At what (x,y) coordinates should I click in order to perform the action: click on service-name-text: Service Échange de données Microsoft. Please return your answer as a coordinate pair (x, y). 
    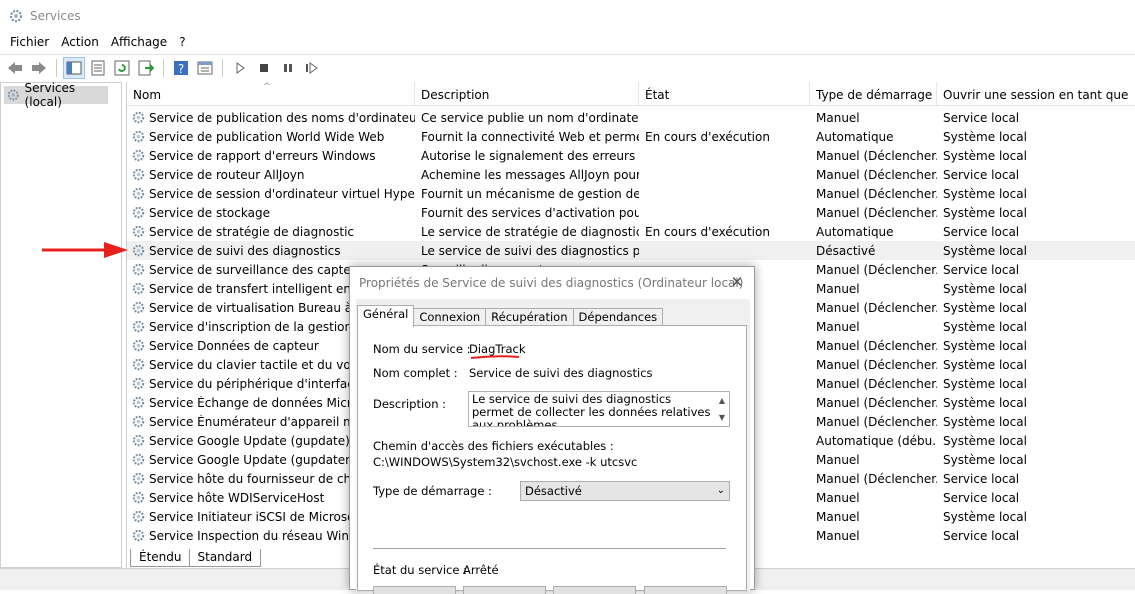
    Looking at the image, I should click on (265, 402).